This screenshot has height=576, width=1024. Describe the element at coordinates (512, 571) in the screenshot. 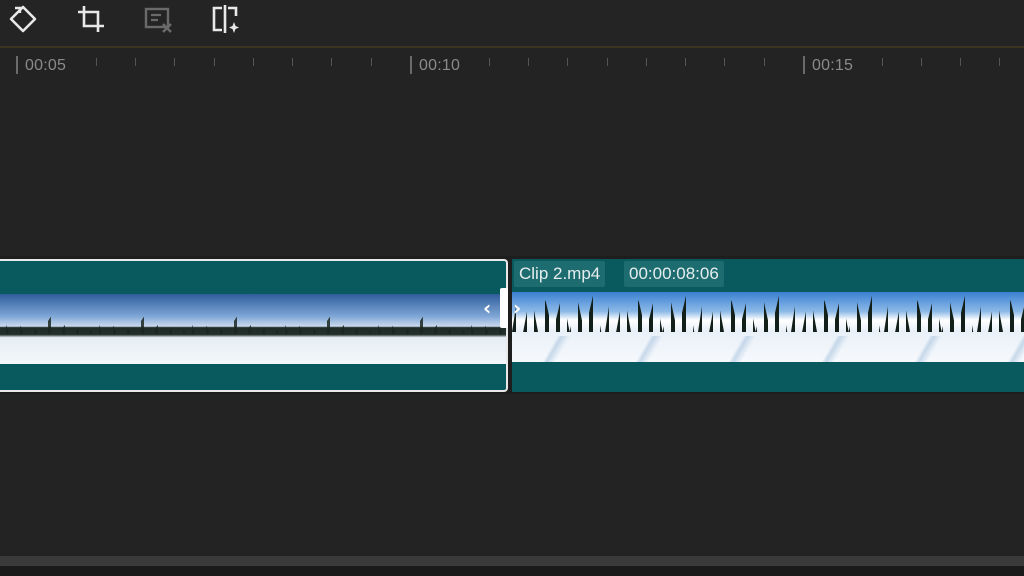

I see `bottom-strip` at that location.